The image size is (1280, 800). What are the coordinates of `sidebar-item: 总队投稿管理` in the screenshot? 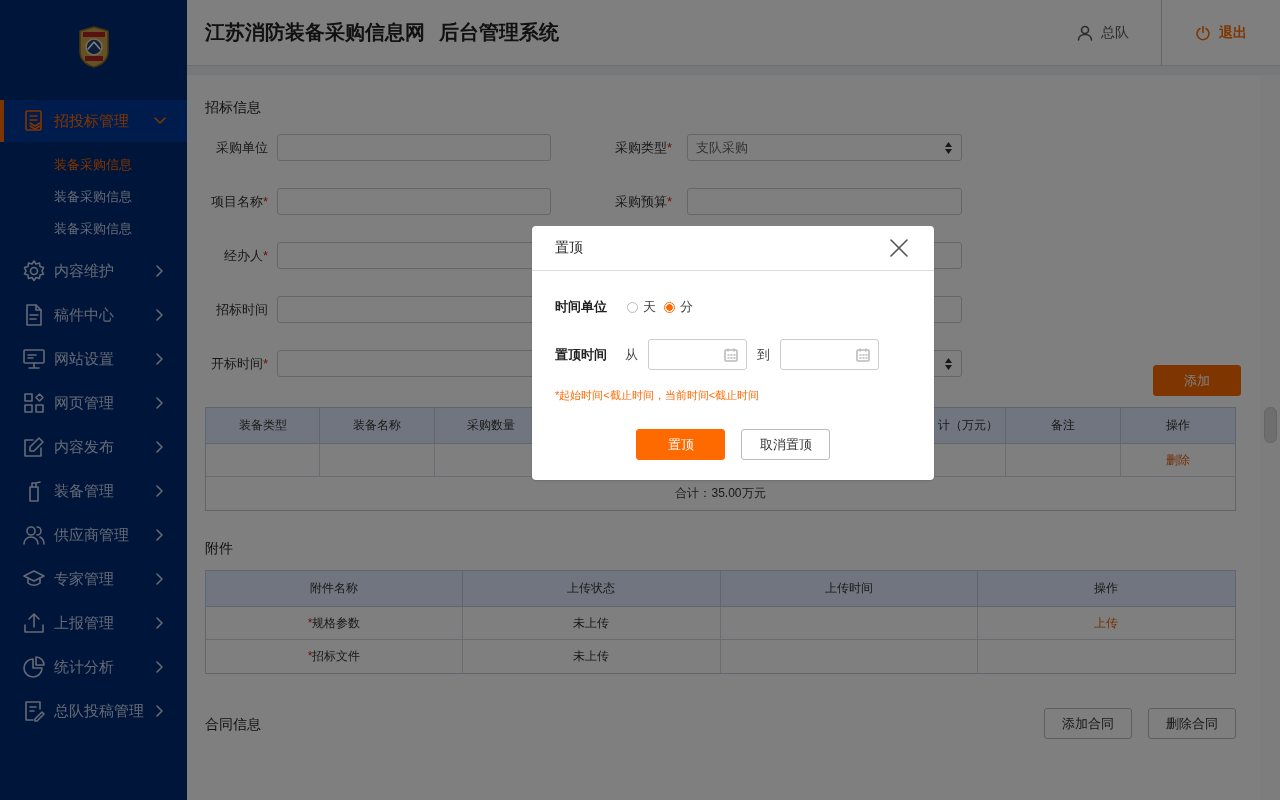 It's located at (93, 711).